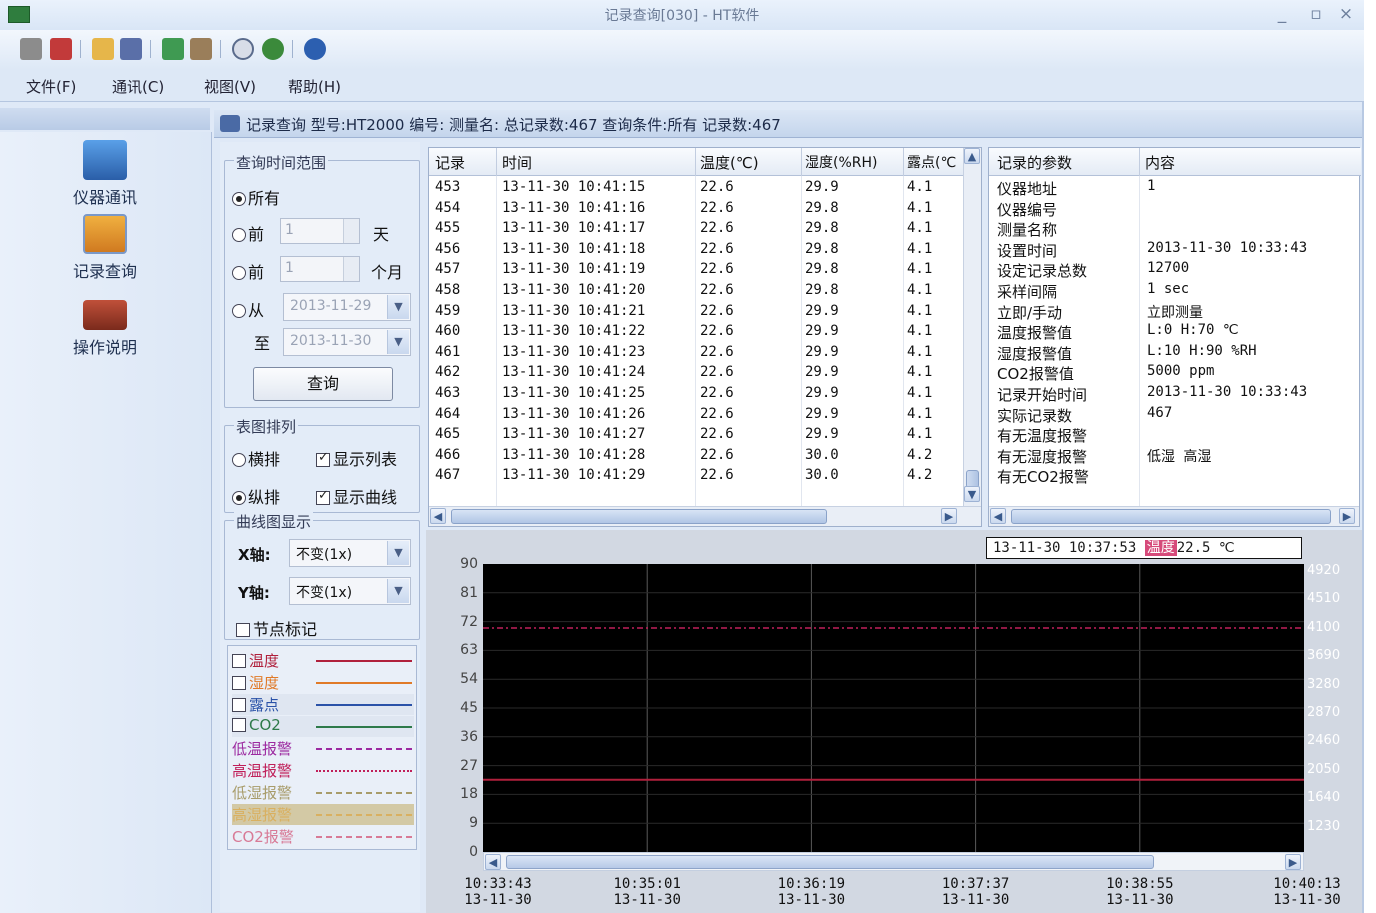 Image resolution: width=1376 pixels, height=913 pixels. I want to click on menu-file: 文件(F), so click(51, 86).